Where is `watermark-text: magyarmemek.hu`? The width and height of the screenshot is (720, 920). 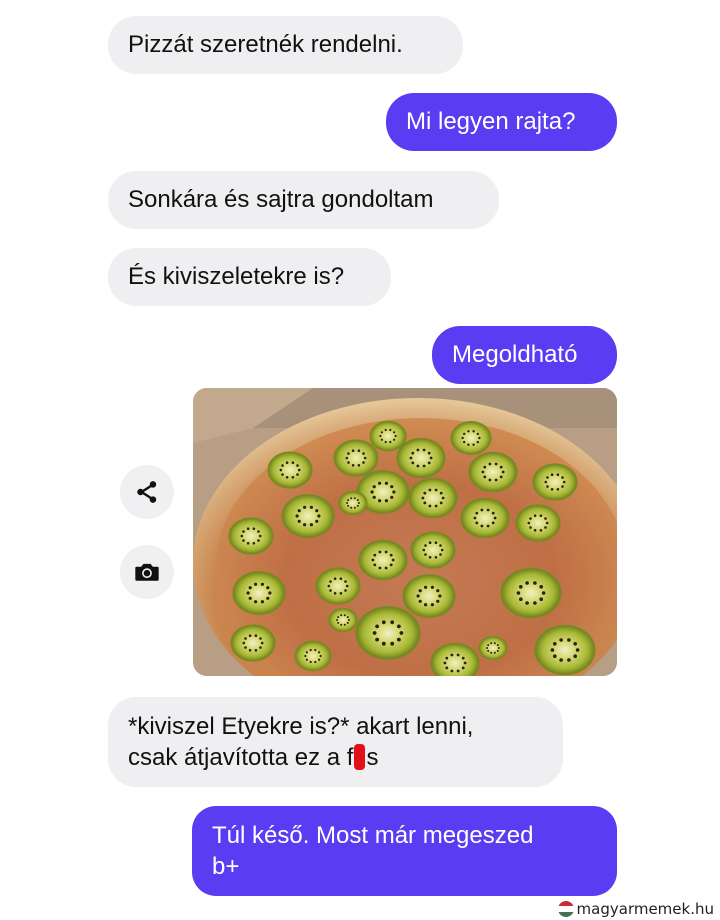
watermark-text: magyarmemek.hu is located at coordinates (645, 909).